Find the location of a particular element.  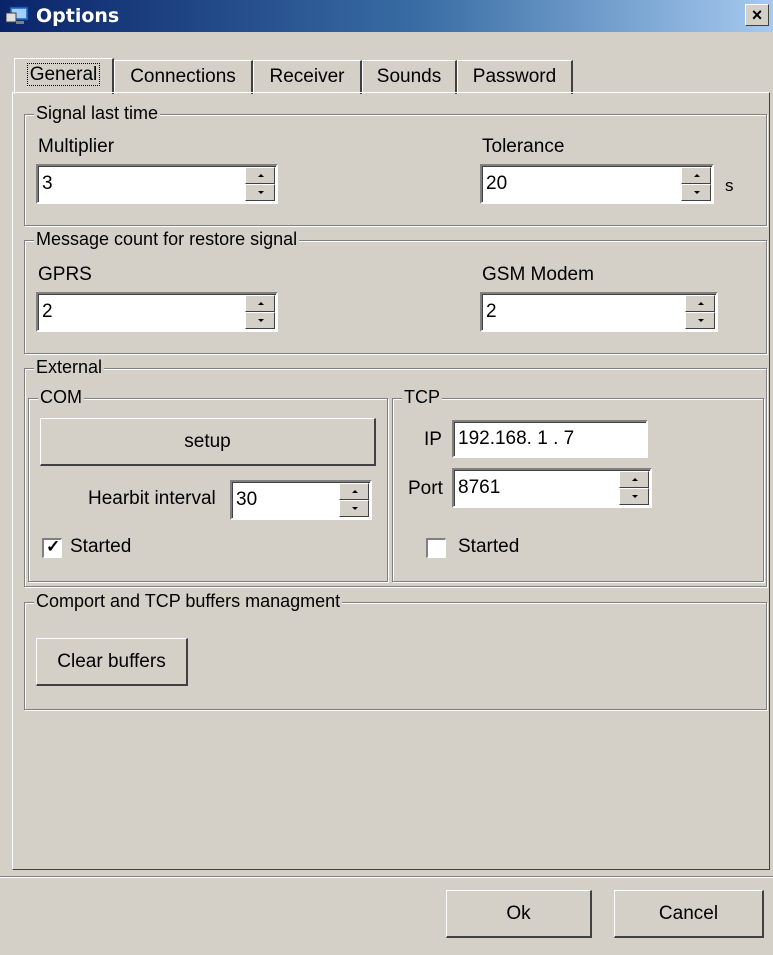

tolerance-value: 20 is located at coordinates (497, 183).